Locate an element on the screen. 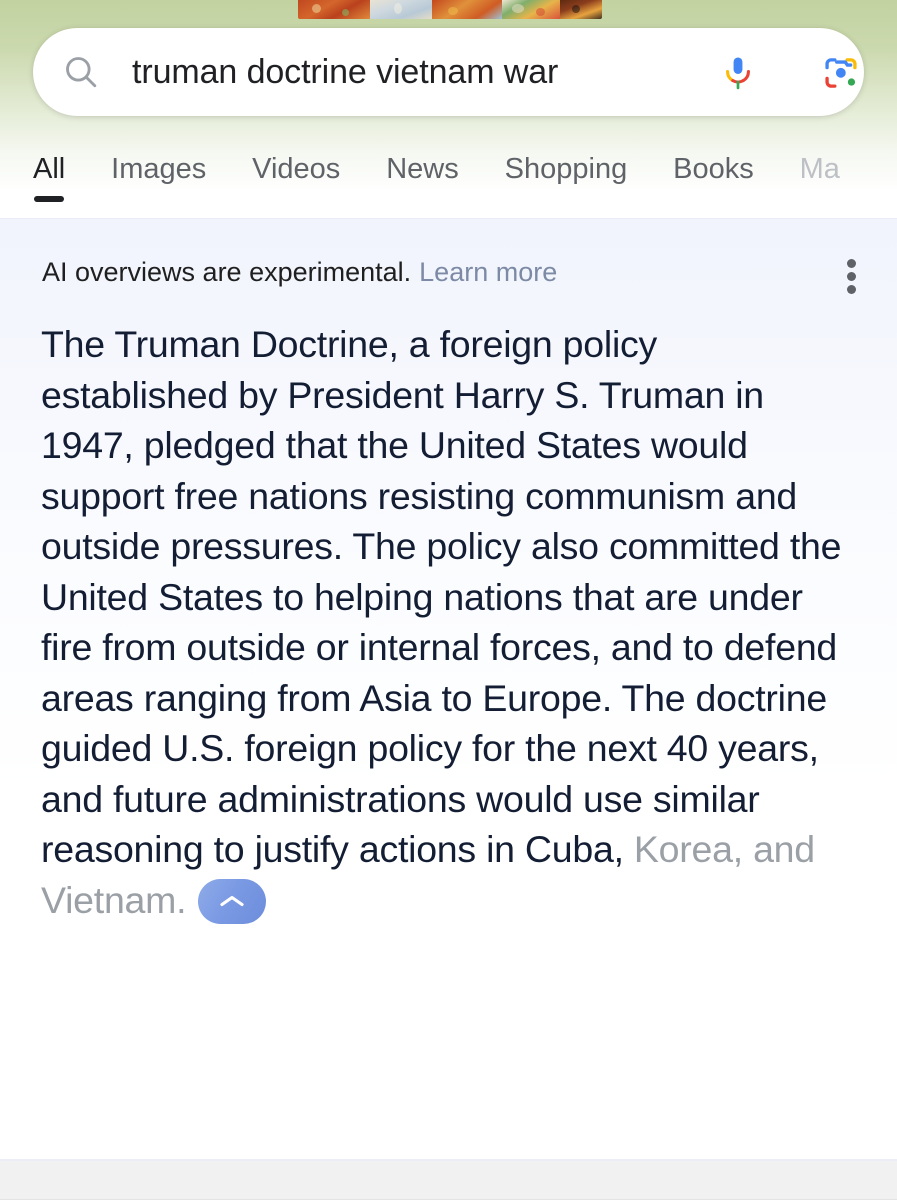  tab-all: All is located at coordinates (49, 172).